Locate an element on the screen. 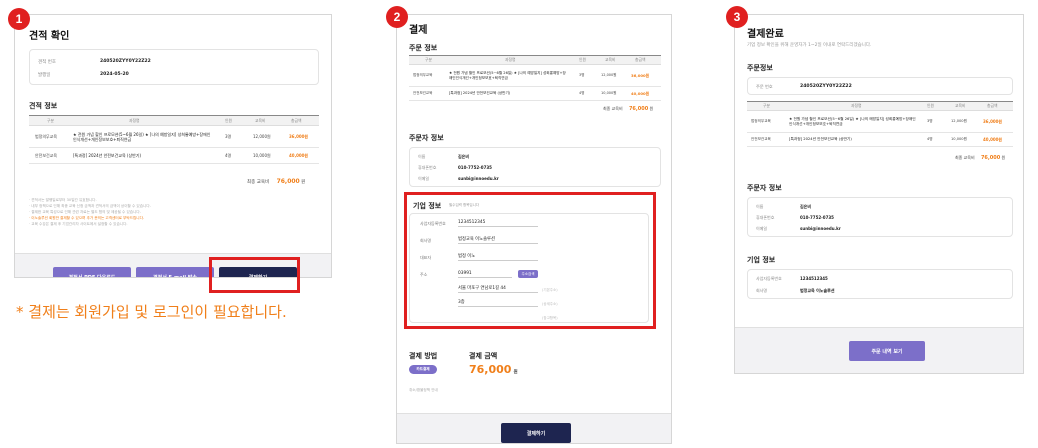 Image resolution: width=1038 pixels, height=448 pixels. login-required-caption: * 결제는 회원가입 및 로그인이 필요합니다. is located at coordinates (151, 312).